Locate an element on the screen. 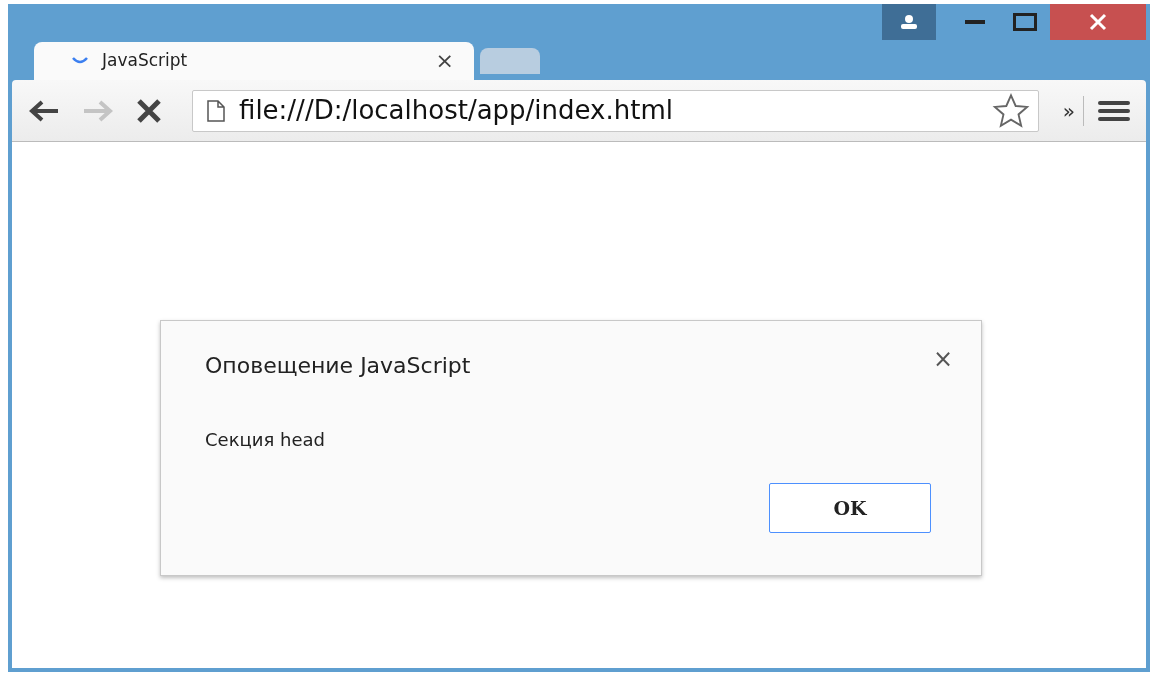  url-text: file:///D:/localhost/app/index.html is located at coordinates (456, 110).